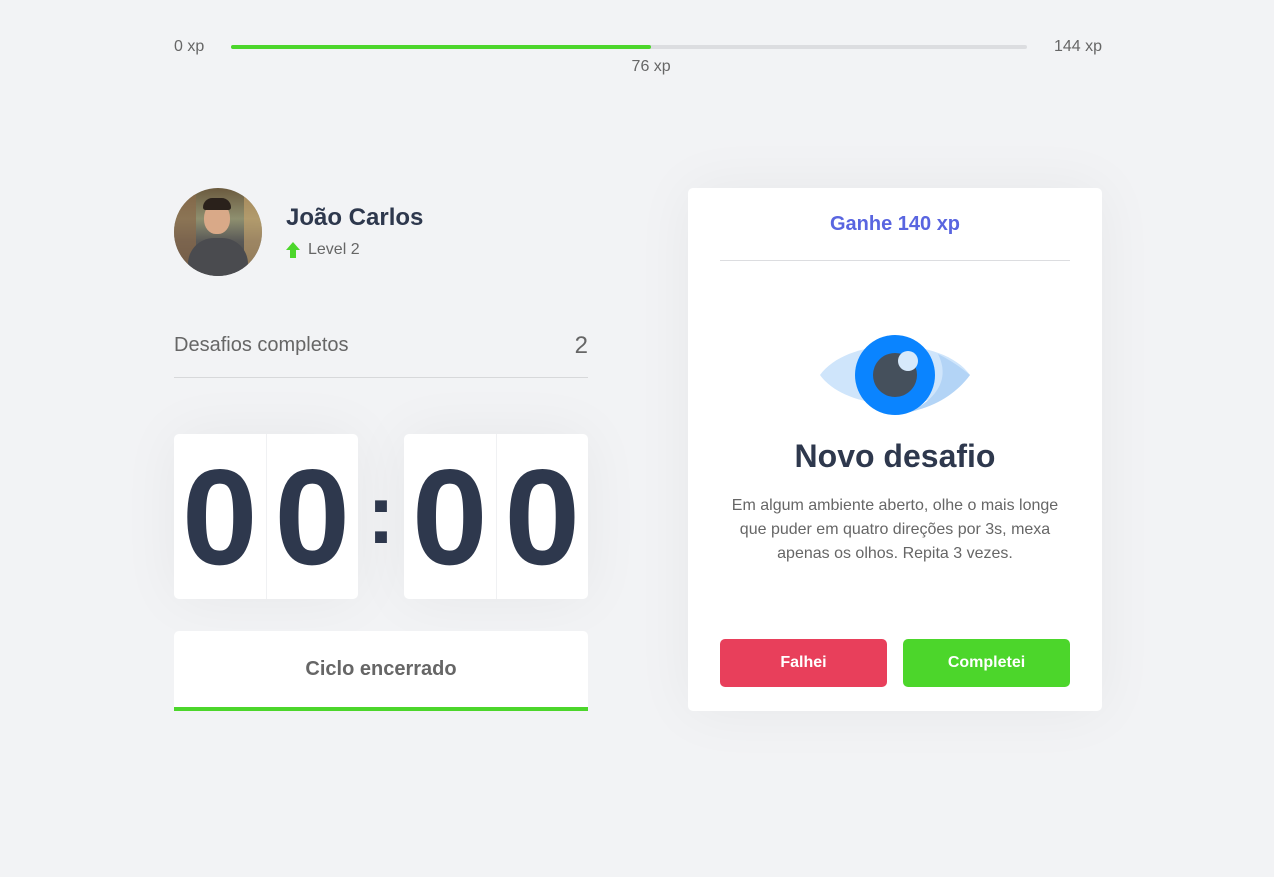 Image resolution: width=1274 pixels, height=877 pixels. What do you see at coordinates (803, 663) in the screenshot?
I see `failed-button: Falhei` at bounding box center [803, 663].